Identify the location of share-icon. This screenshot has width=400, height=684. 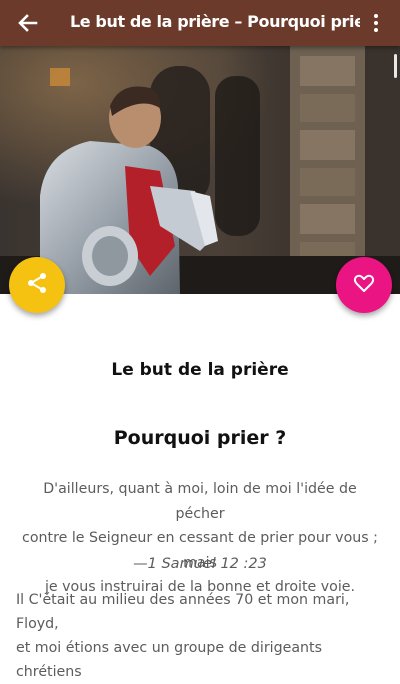
(37, 285).